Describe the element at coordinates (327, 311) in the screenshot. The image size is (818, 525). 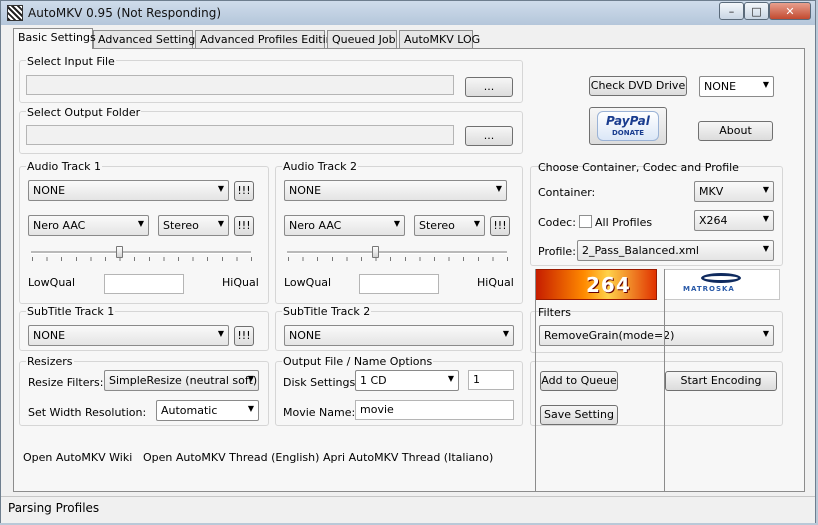
I see `subtitle-track-2-title: SubTitle Track 2` at that location.